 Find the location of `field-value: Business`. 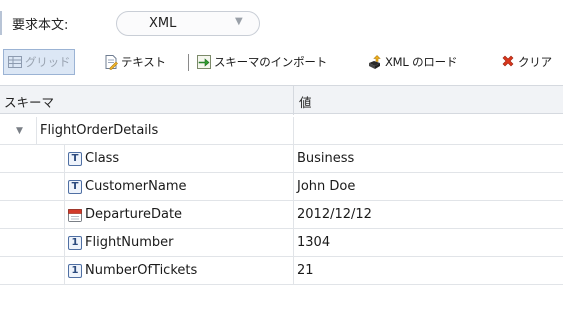

field-value: Business is located at coordinates (326, 158).